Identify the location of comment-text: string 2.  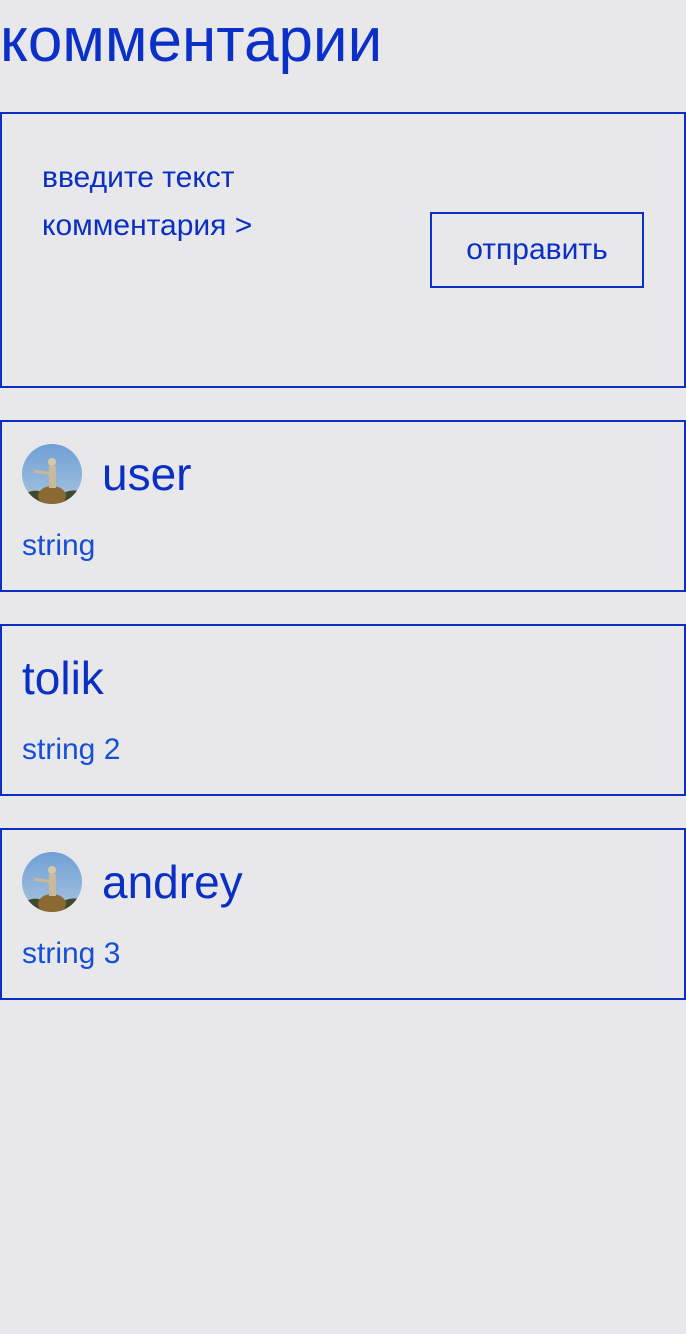
(71, 749).